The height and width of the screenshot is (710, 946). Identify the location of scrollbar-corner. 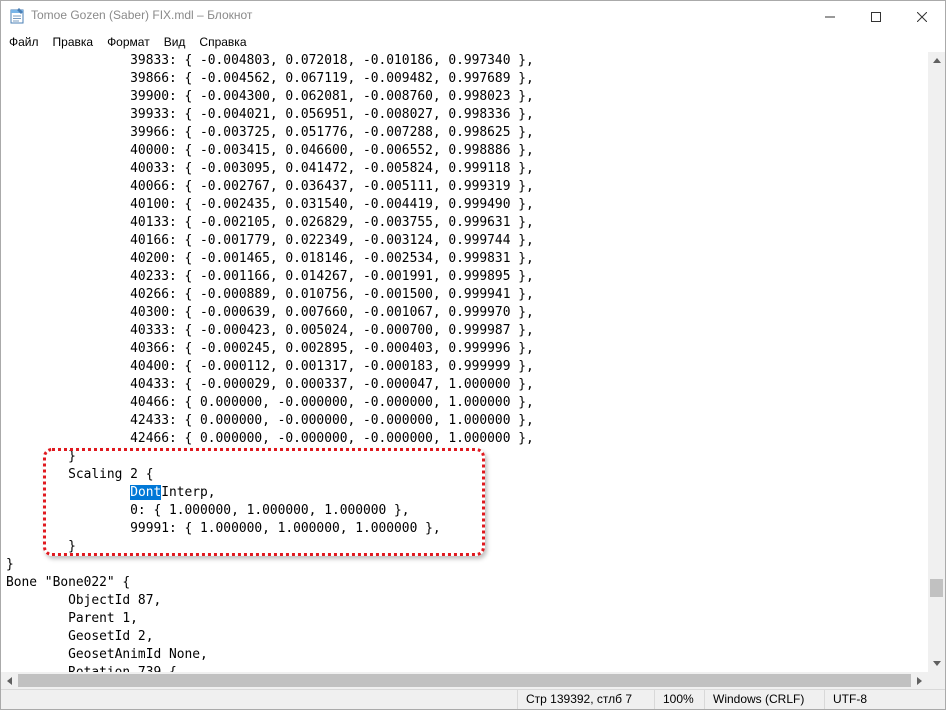
(936, 680).